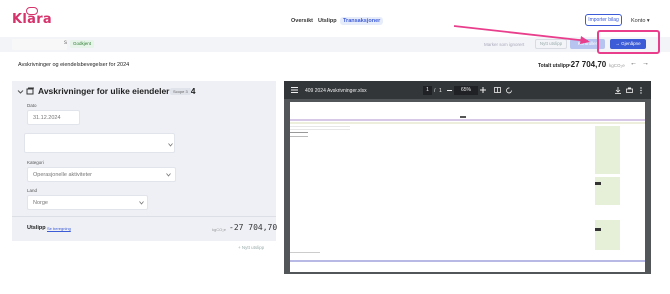 Image resolution: width=670 pixels, height=294 pixels. What do you see at coordinates (32, 105) in the screenshot?
I see `date-label: Dato` at bounding box center [32, 105].